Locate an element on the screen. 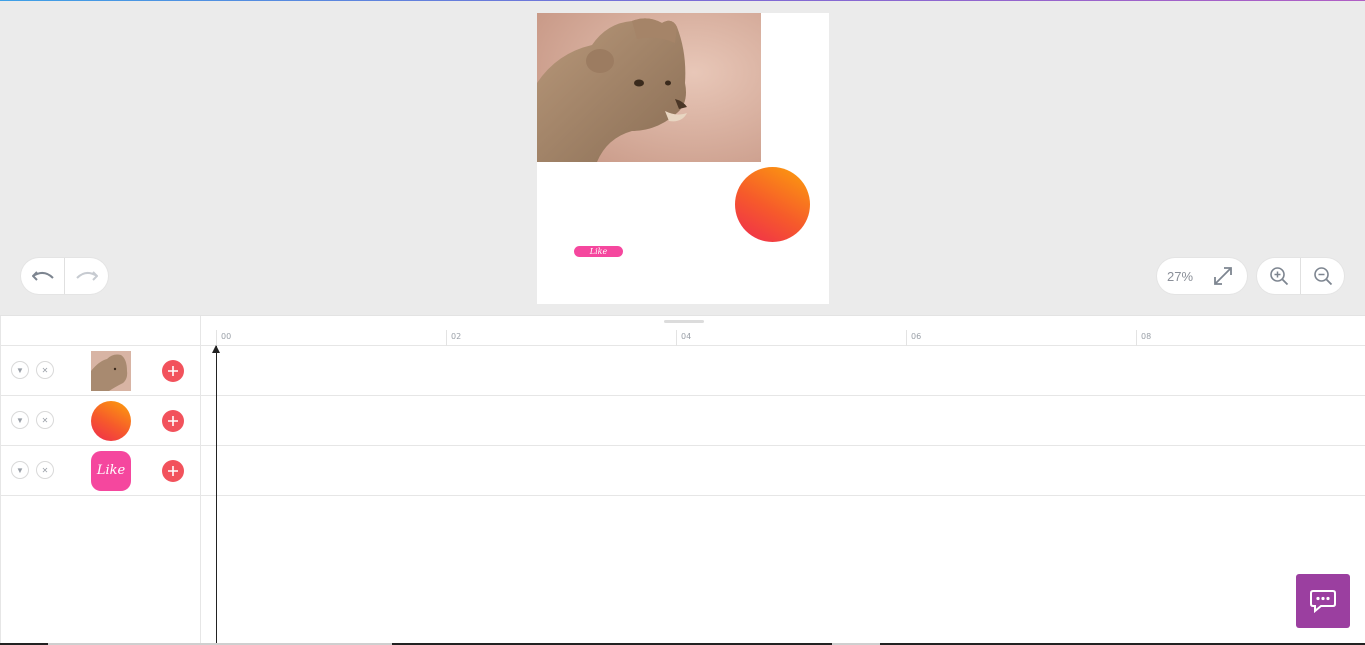  layer-row-circle: ▼ ✕ is located at coordinates (682, 421).